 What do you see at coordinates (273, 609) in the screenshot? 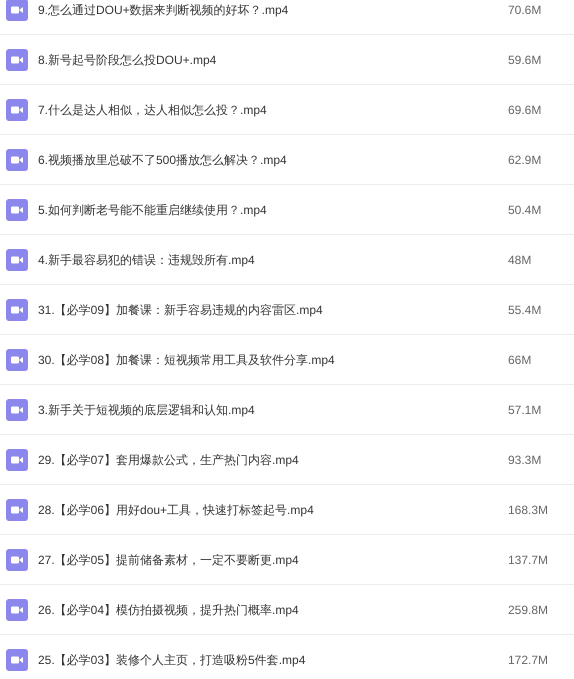
I see `file-name: 26.【必学04】模仿拍摄视频，提升热门概率.mp4` at bounding box center [273, 609].